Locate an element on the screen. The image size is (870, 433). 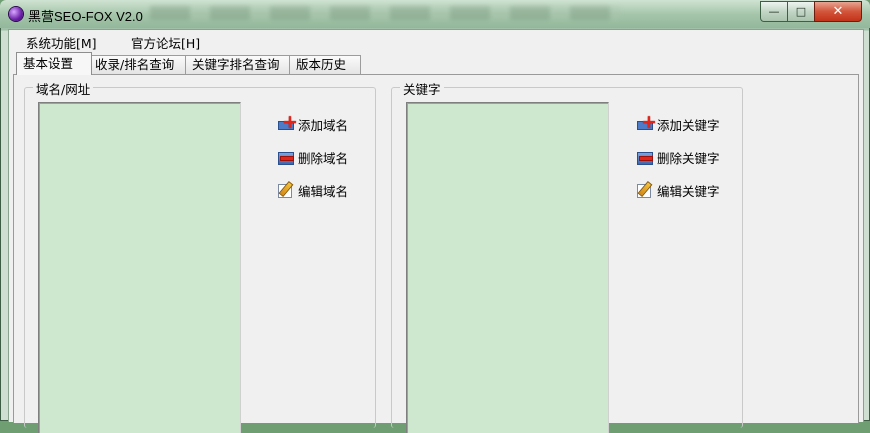
add-keyword-label: 添加关键字 is located at coordinates (688, 125).